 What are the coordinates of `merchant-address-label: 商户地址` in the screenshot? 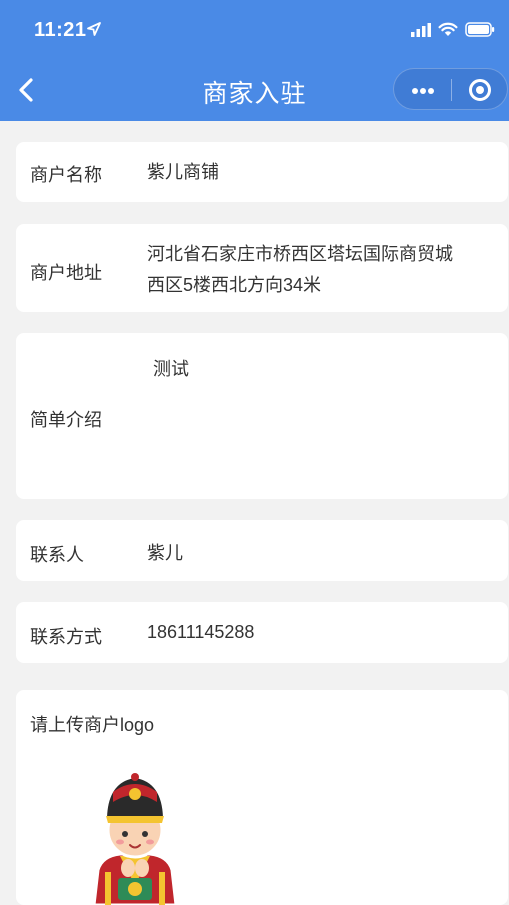 It's located at (66, 273).